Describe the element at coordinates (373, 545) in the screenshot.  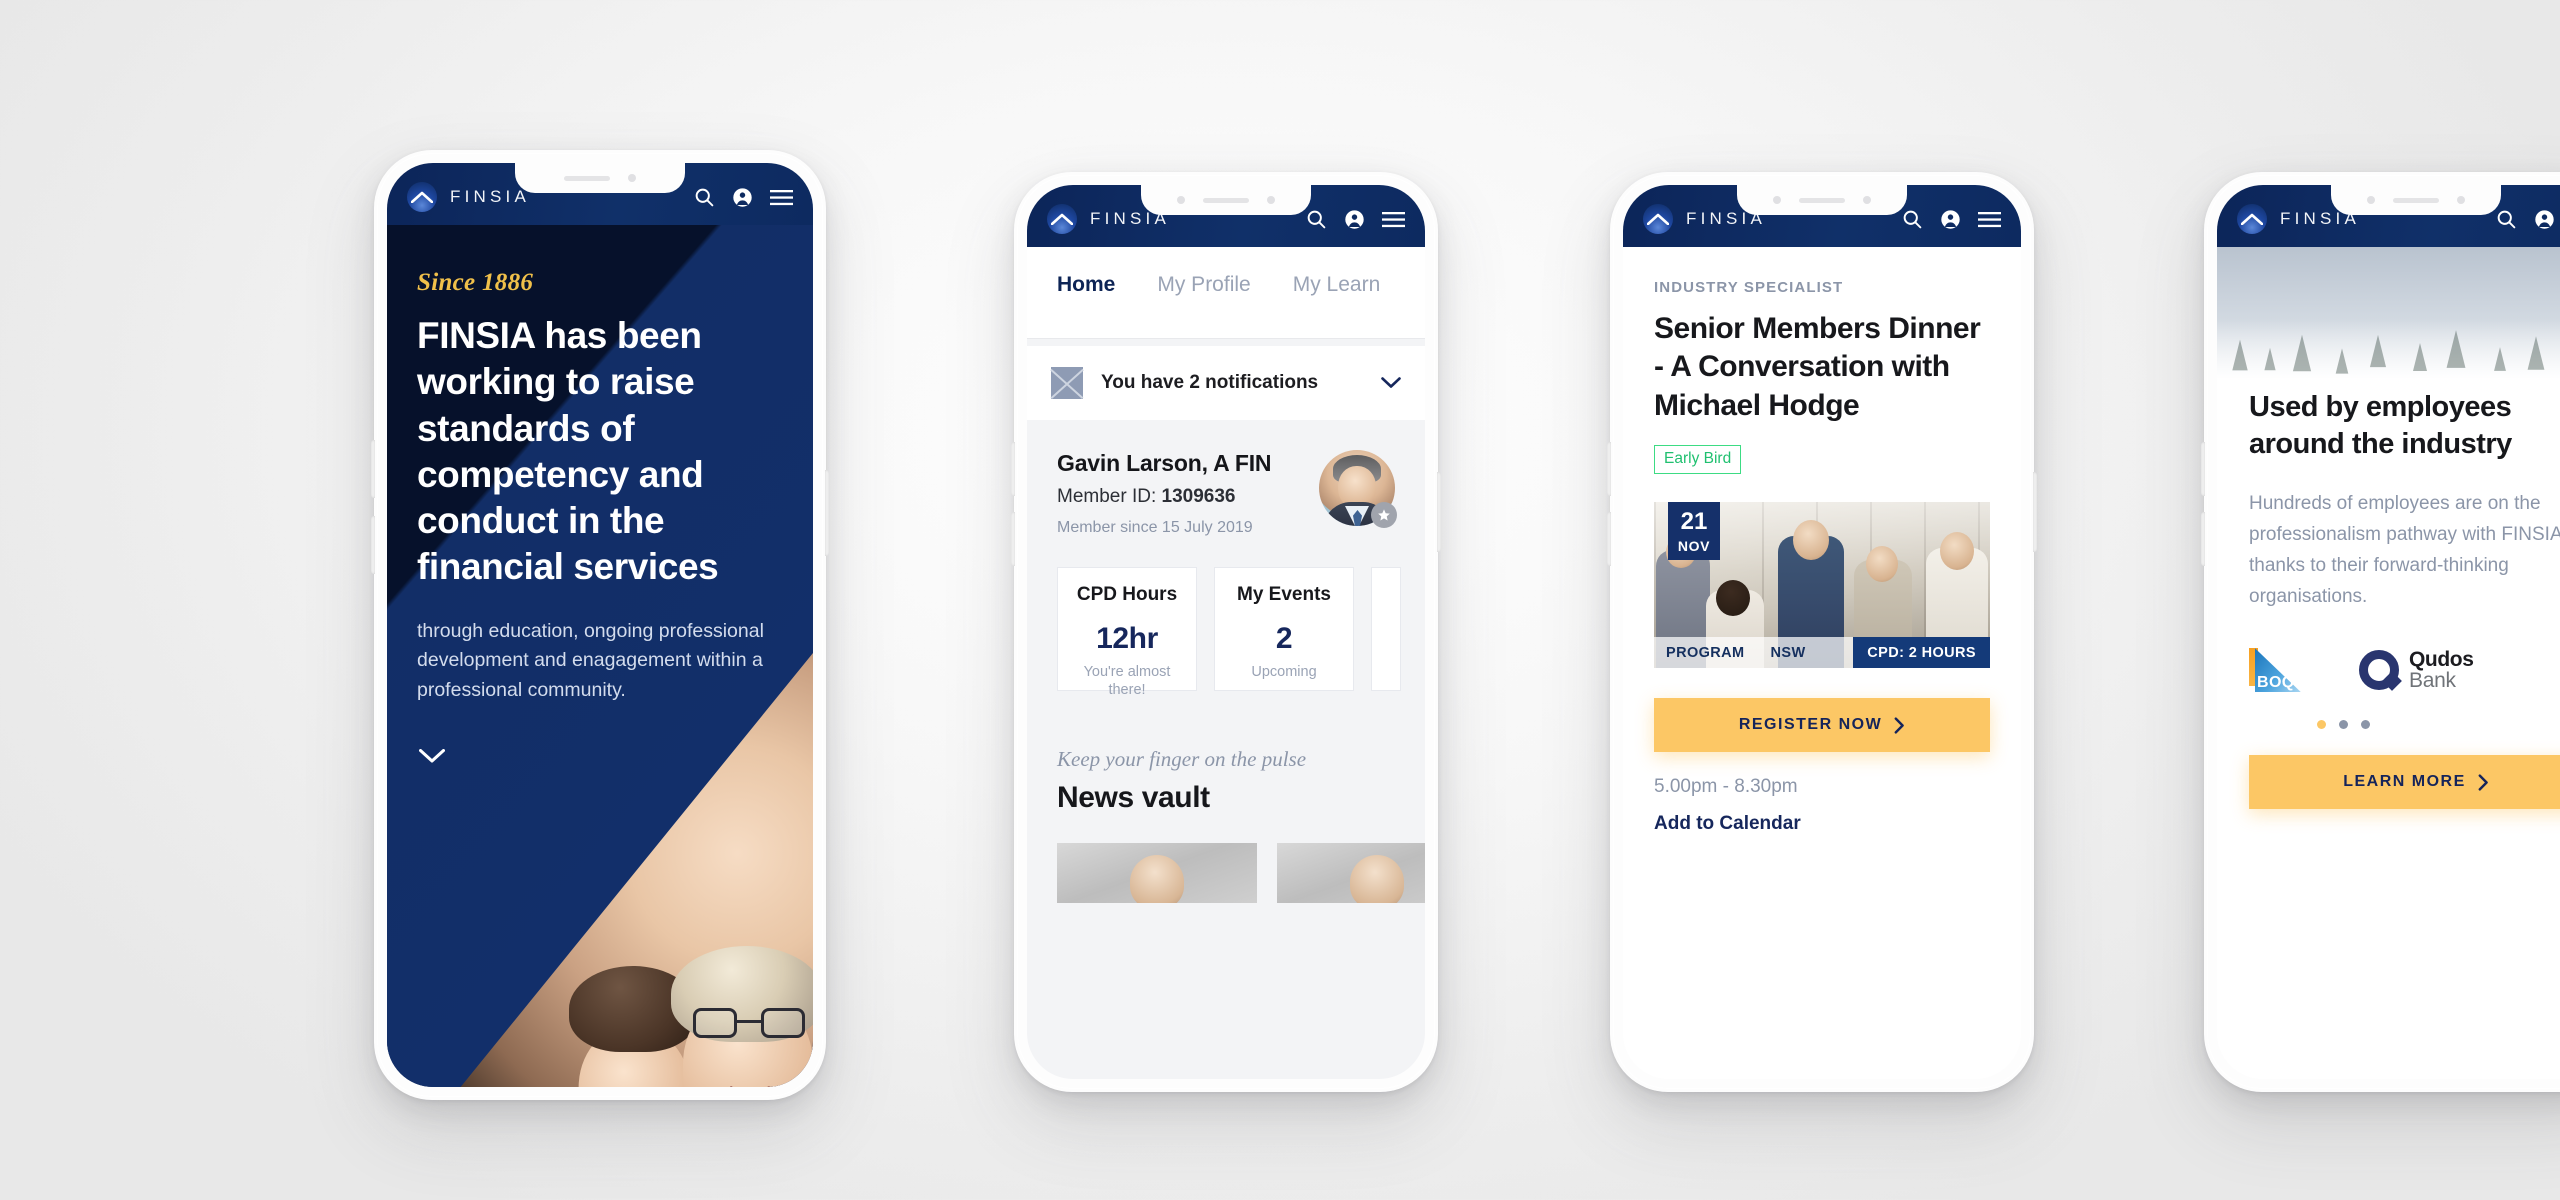
I see `phone1-volume-down-button` at that location.